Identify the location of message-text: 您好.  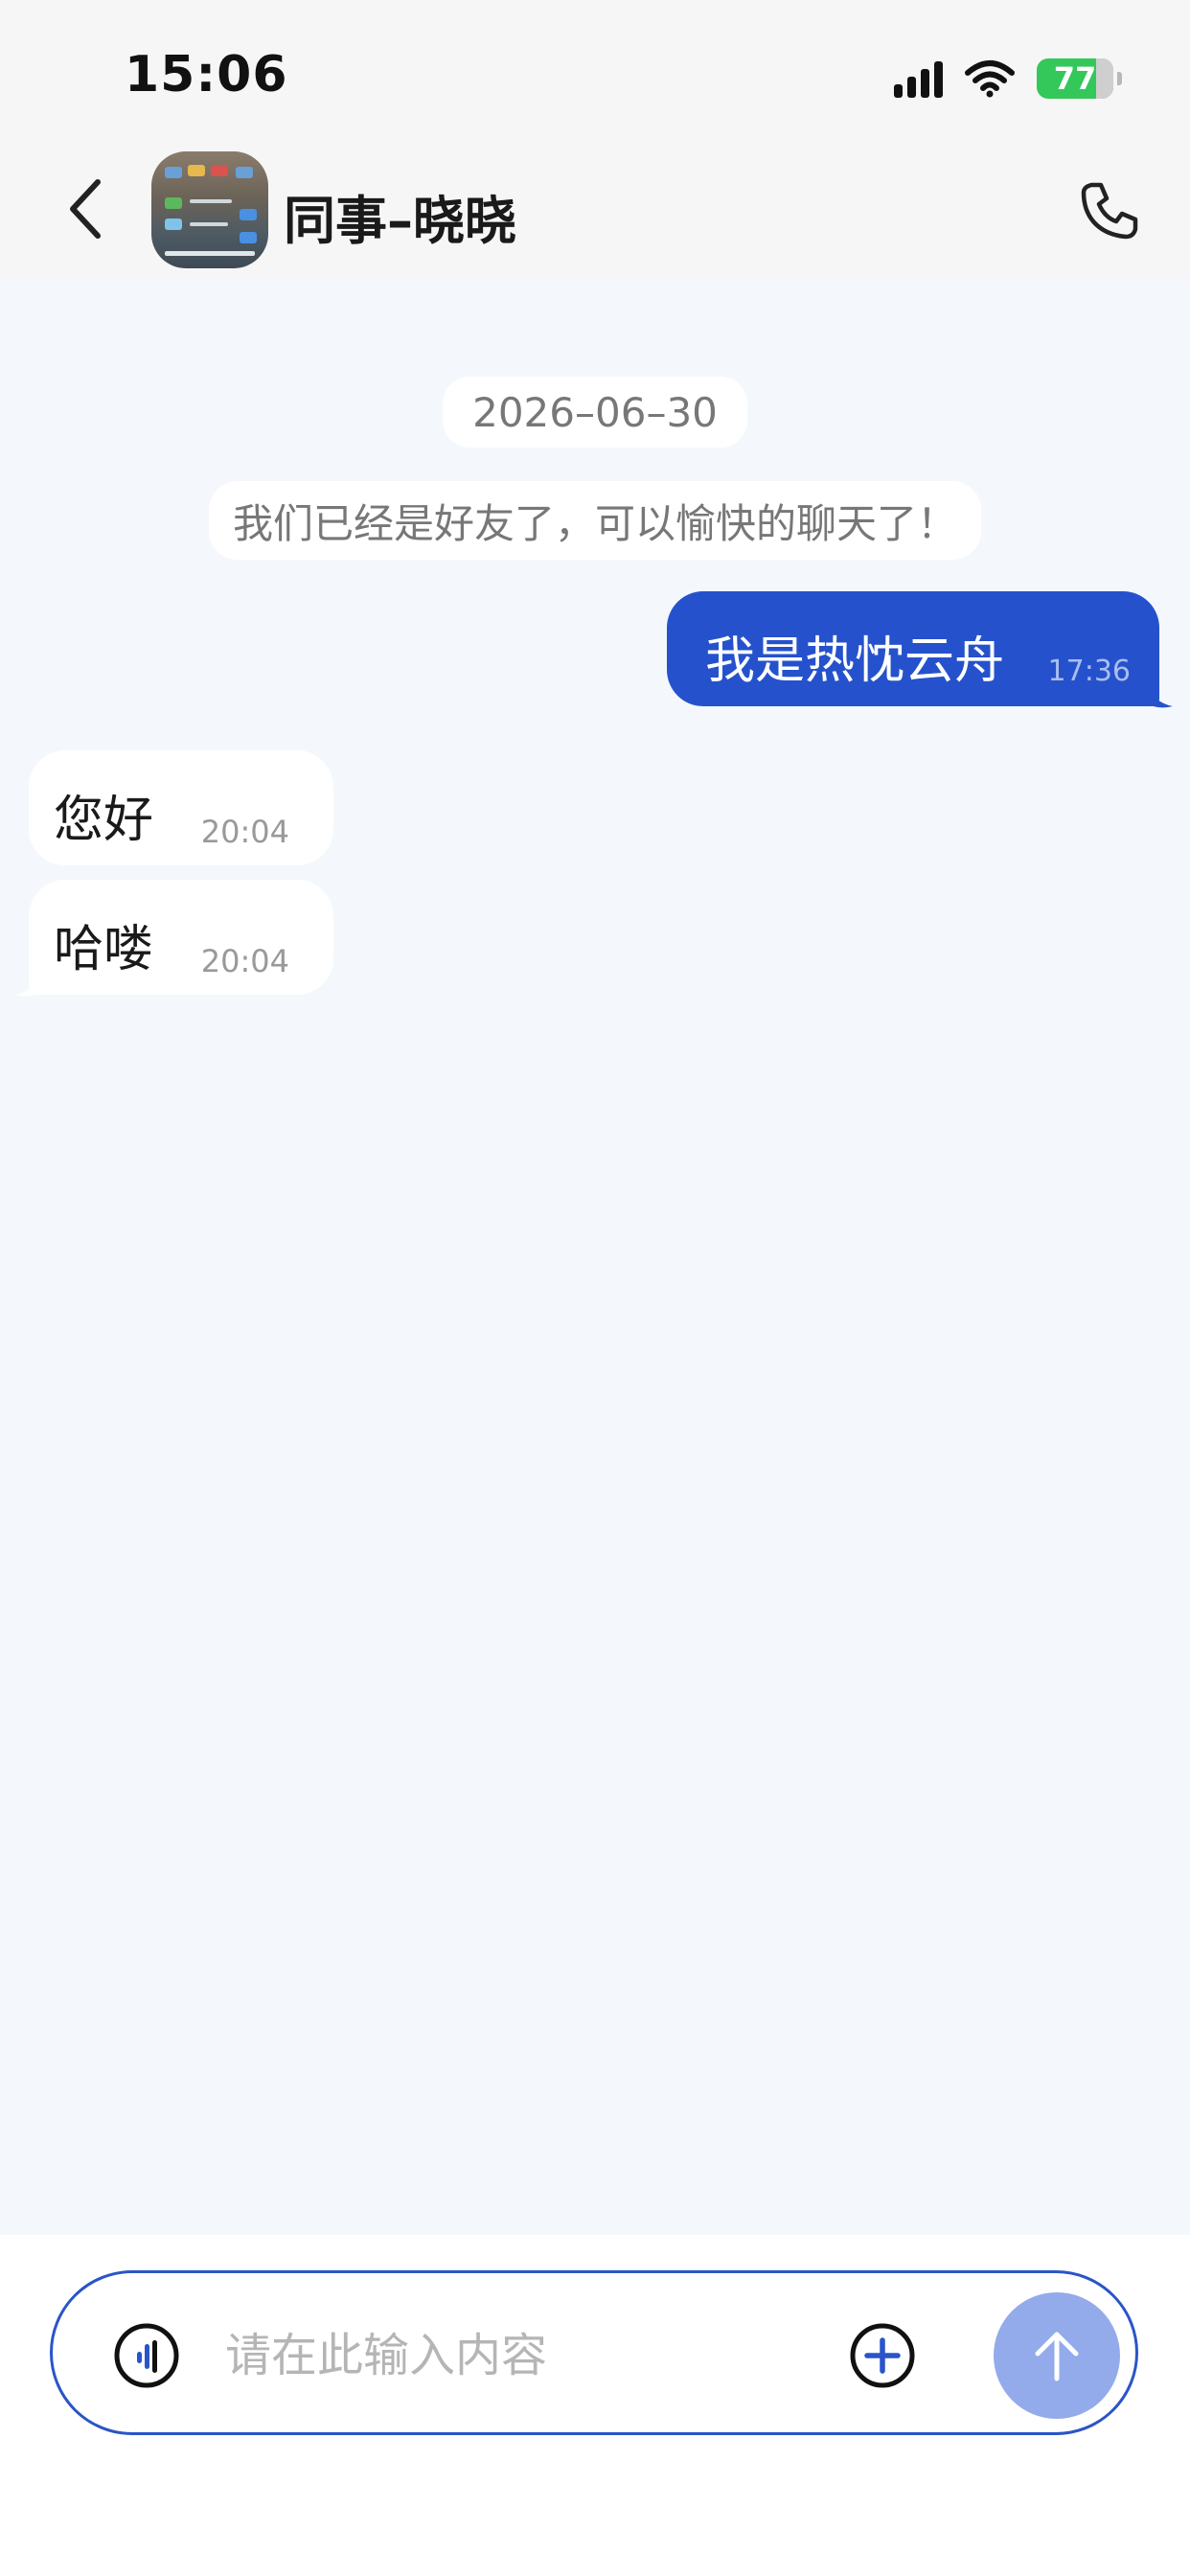
(104, 820).